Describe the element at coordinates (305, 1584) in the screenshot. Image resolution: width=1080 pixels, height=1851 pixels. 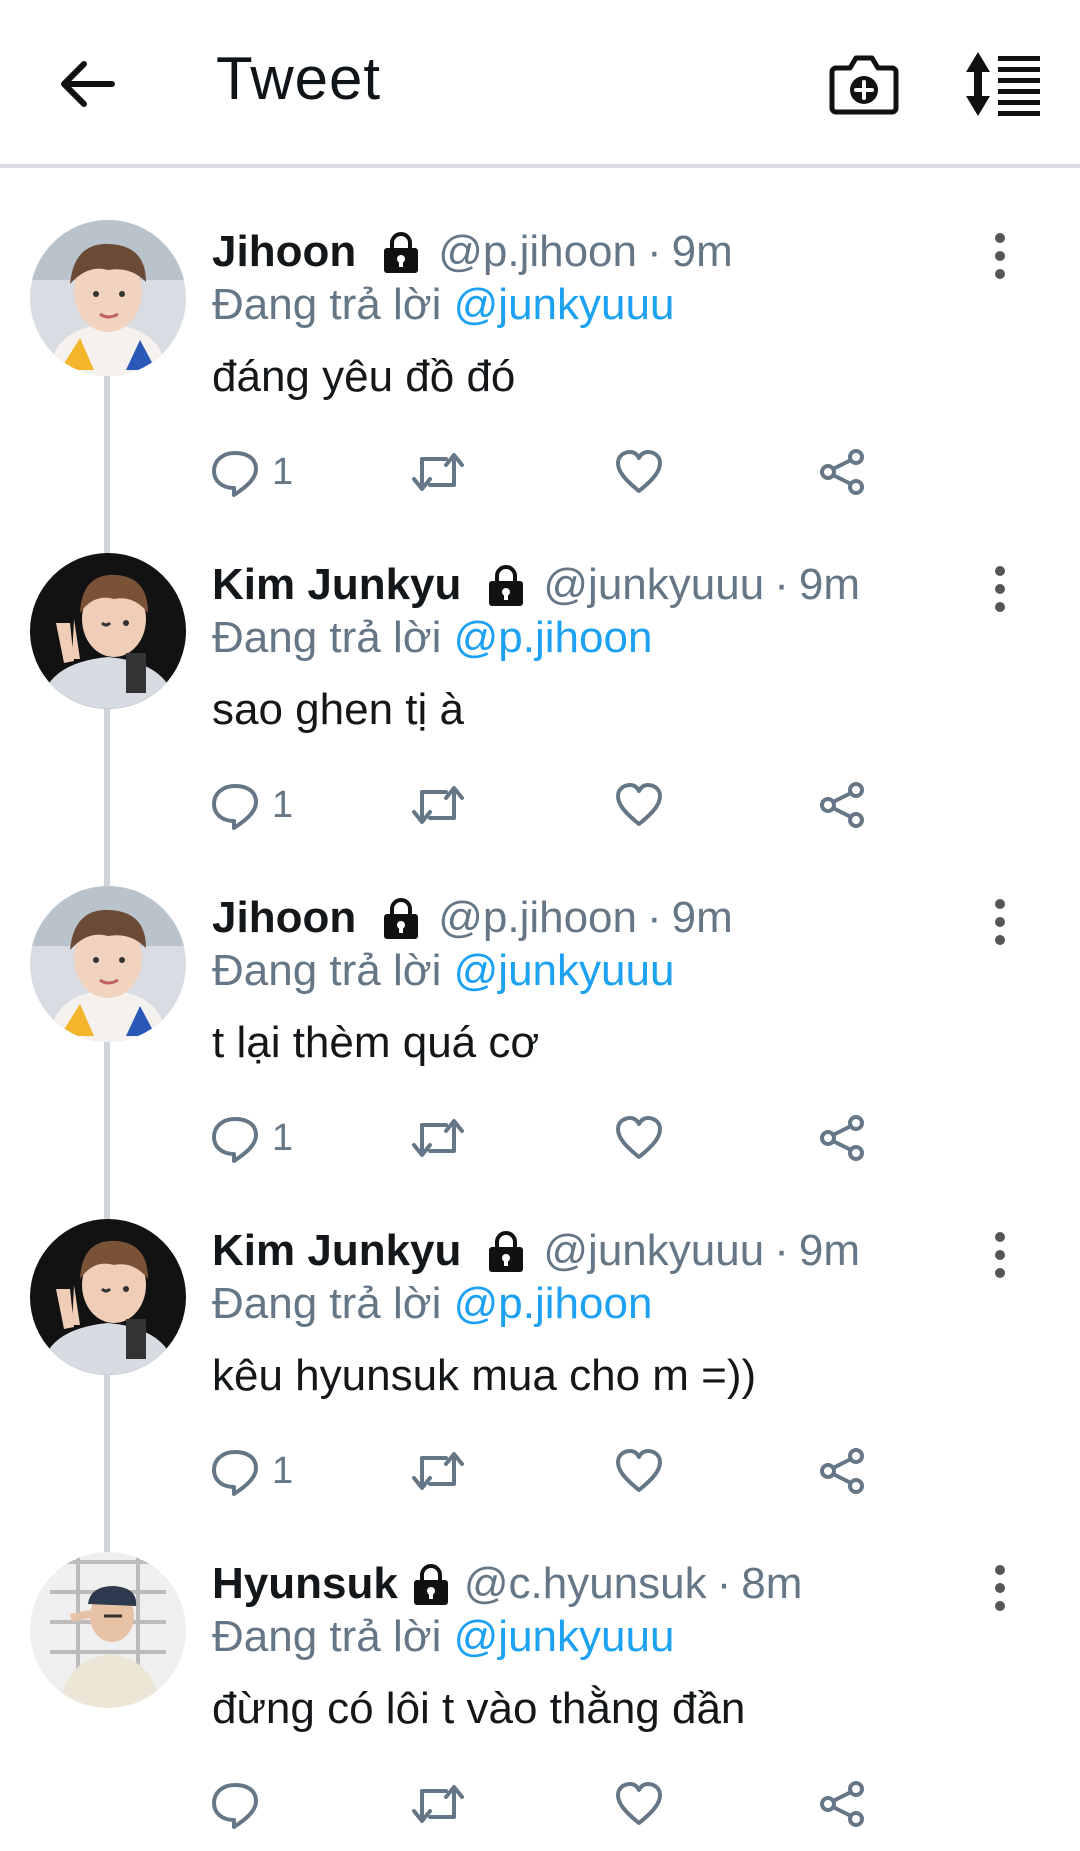
I see `author-name: Hyunsuk` at that location.